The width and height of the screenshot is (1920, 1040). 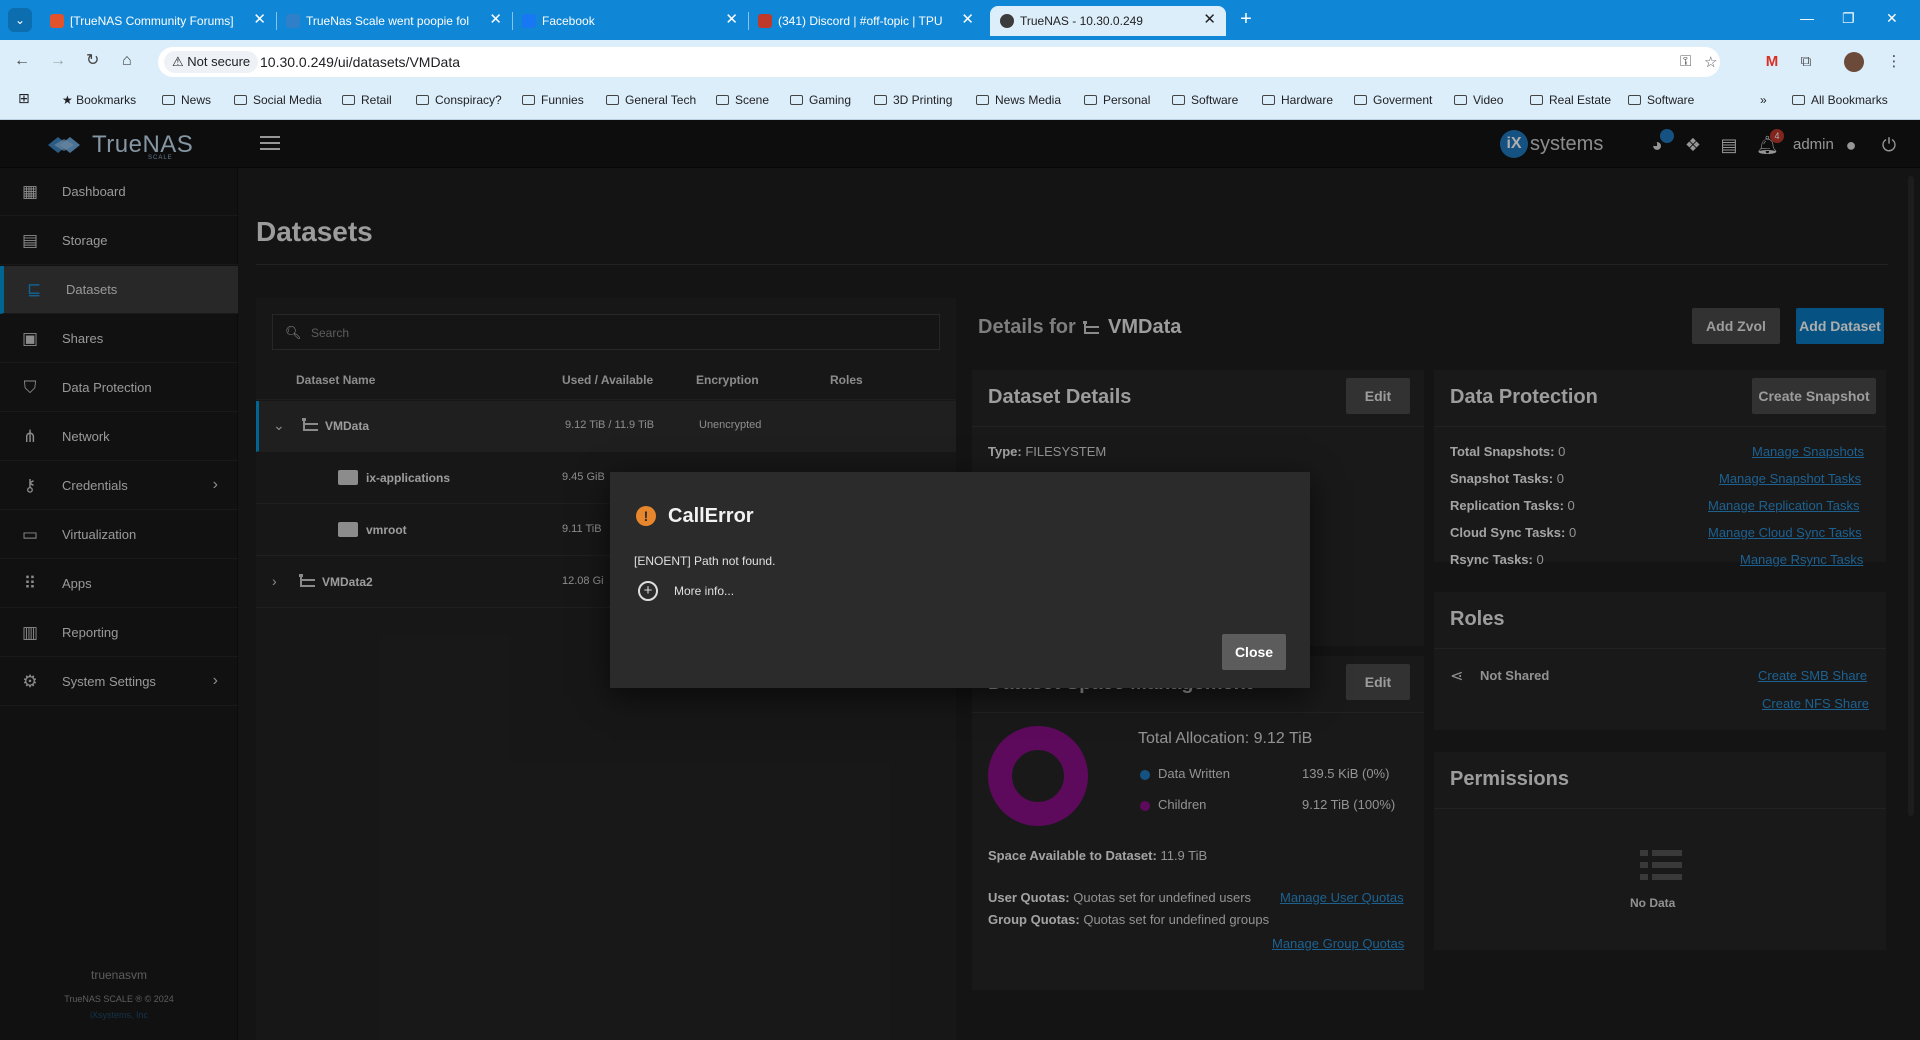 I want to click on profile-avatar, so click(x=1854, y=62).